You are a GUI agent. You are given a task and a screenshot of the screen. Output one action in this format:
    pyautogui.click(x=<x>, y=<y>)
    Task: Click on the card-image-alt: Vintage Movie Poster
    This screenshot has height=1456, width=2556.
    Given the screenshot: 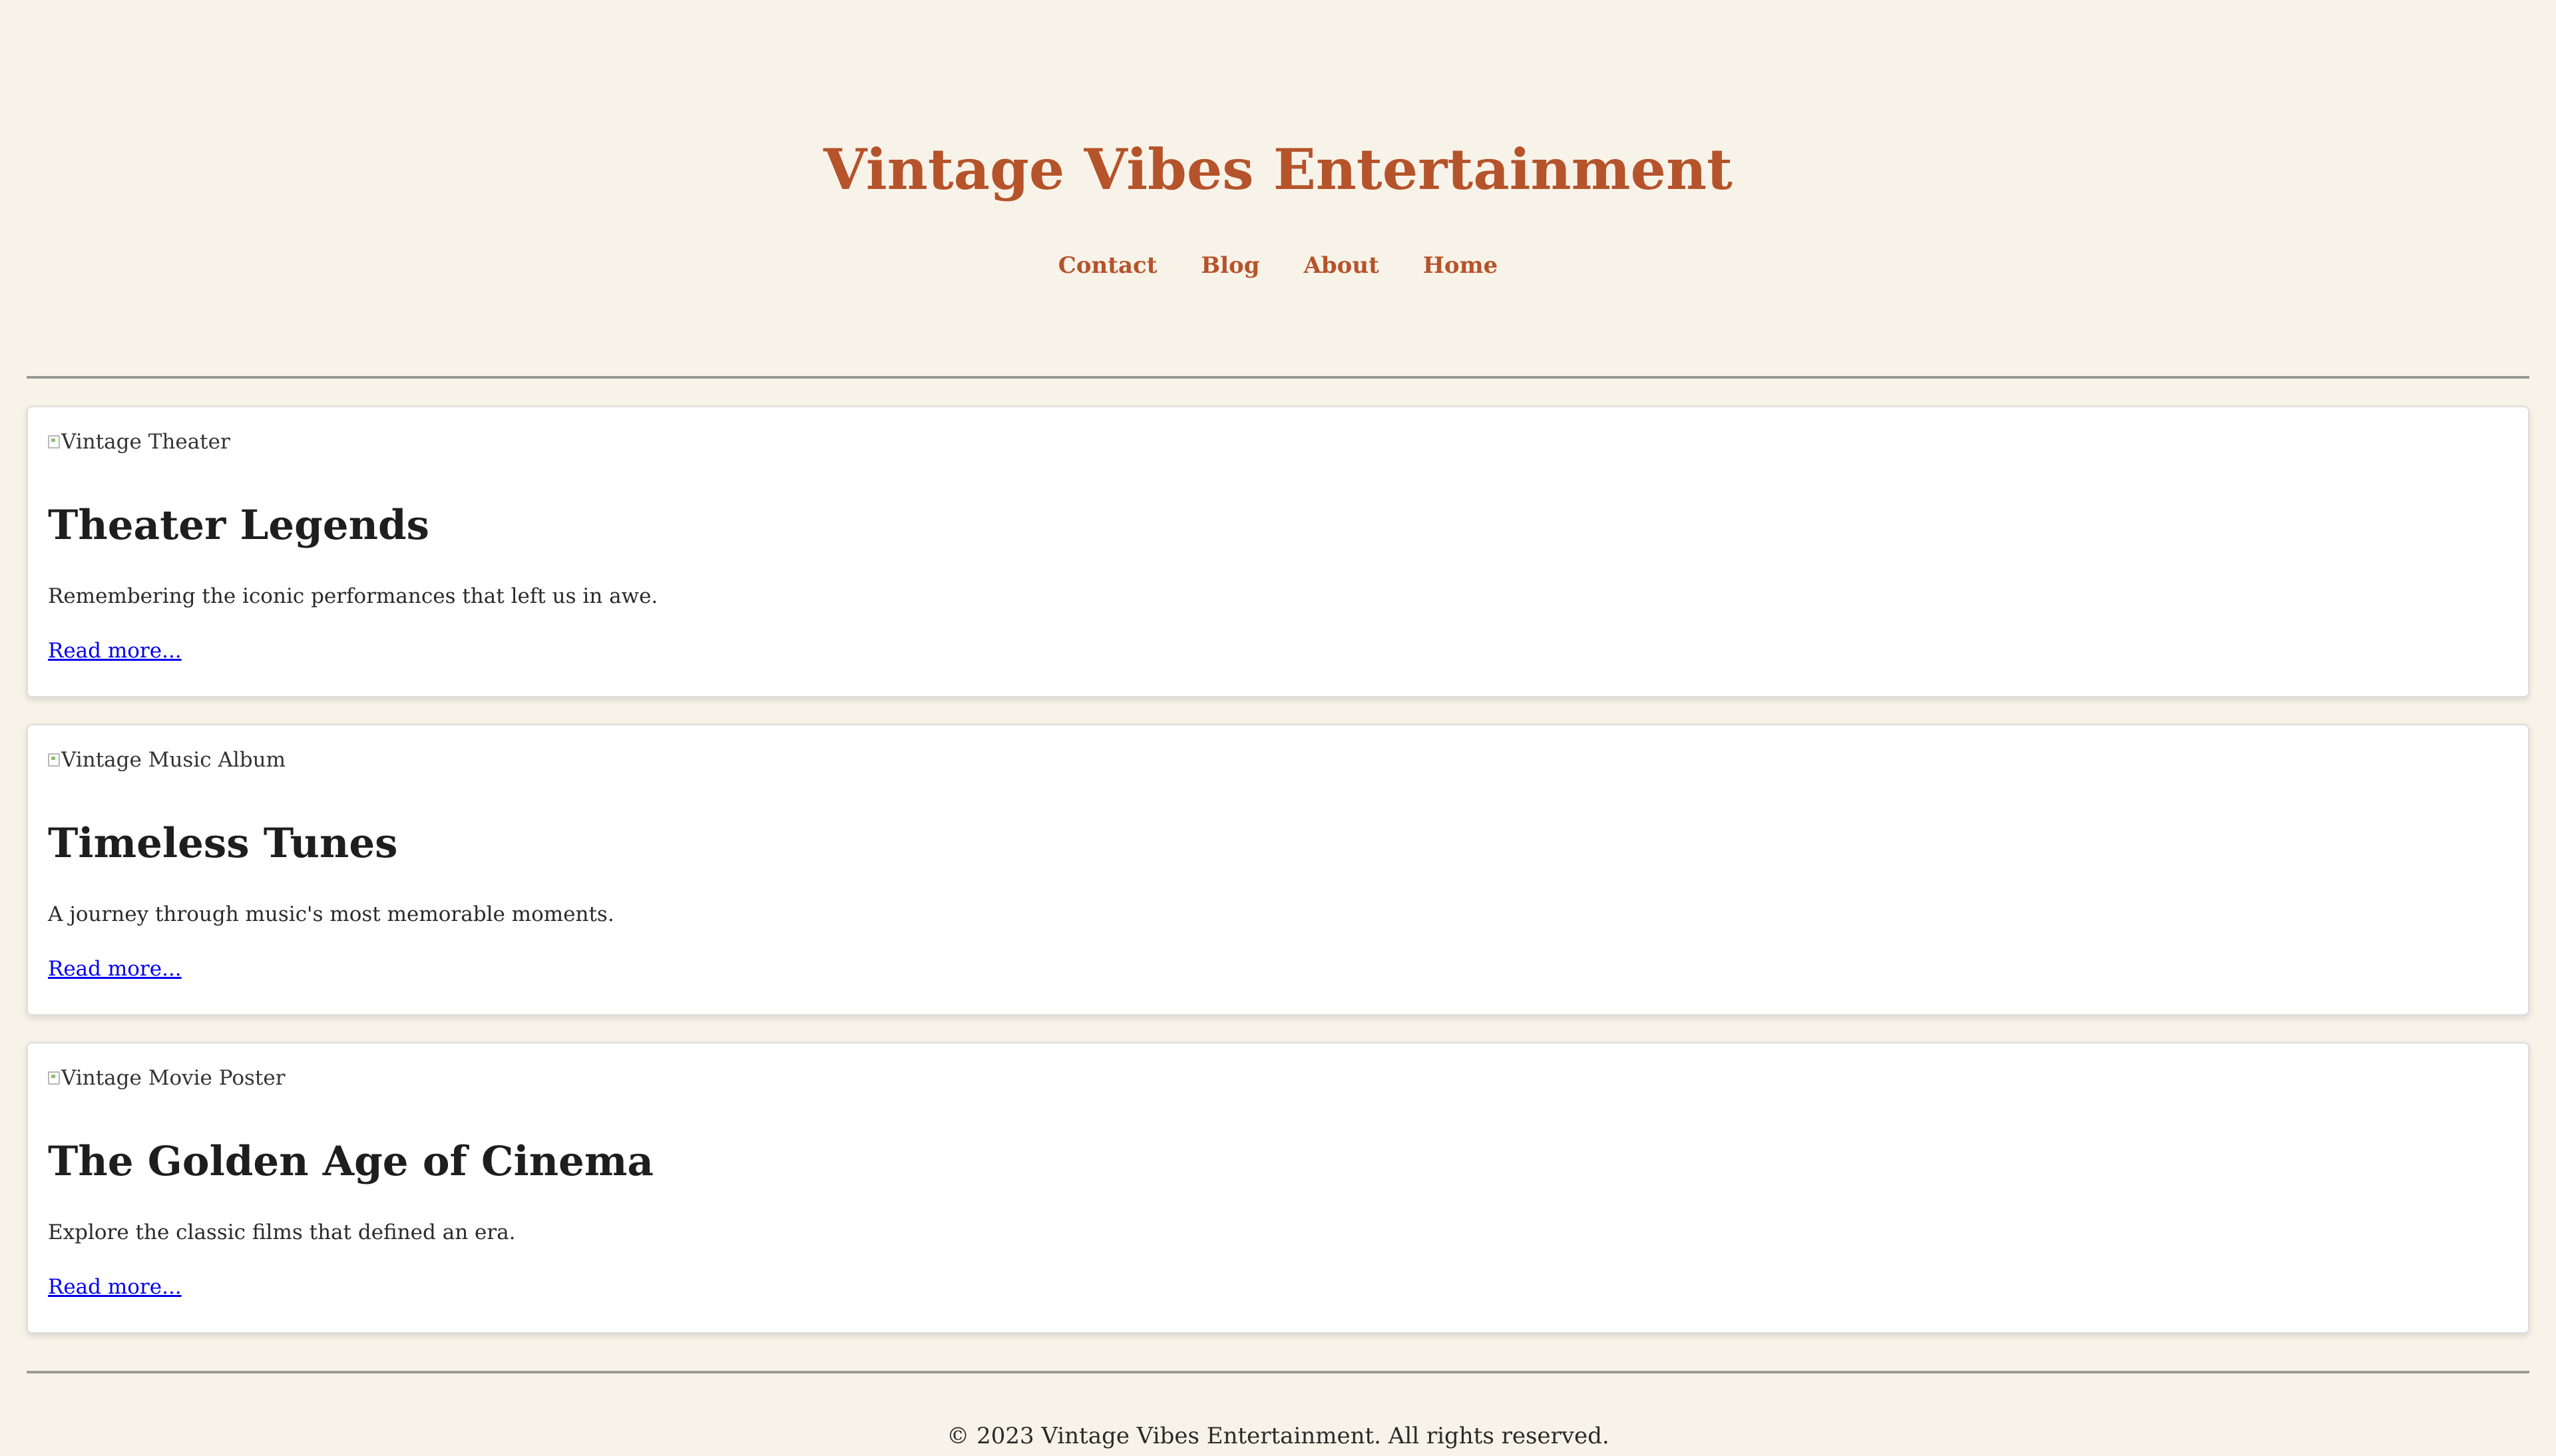 What is the action you would take?
    pyautogui.click(x=173, y=1078)
    